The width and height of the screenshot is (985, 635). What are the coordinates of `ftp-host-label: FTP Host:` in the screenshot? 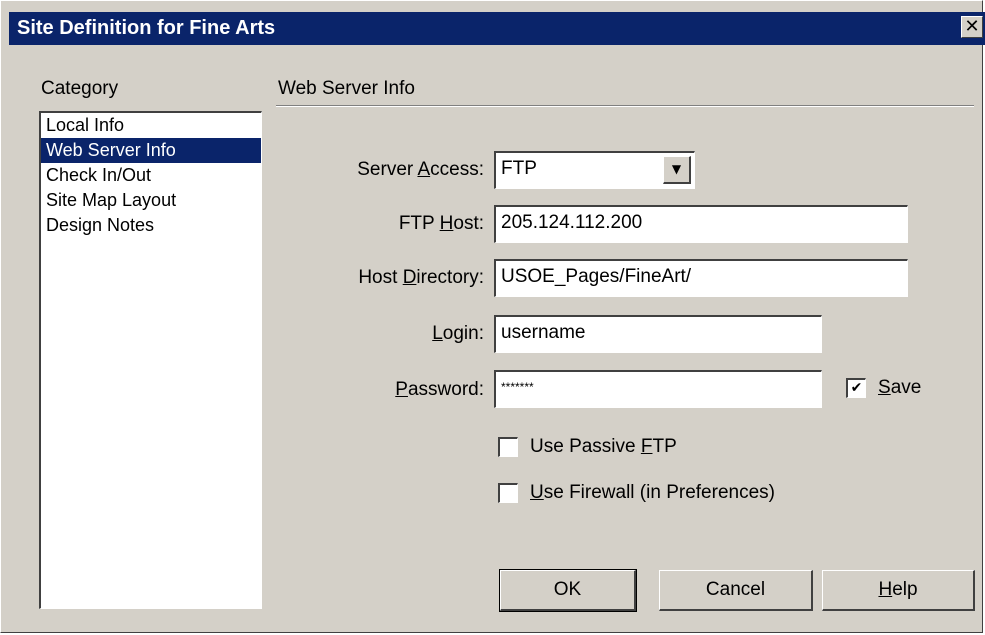 It's located at (441, 223).